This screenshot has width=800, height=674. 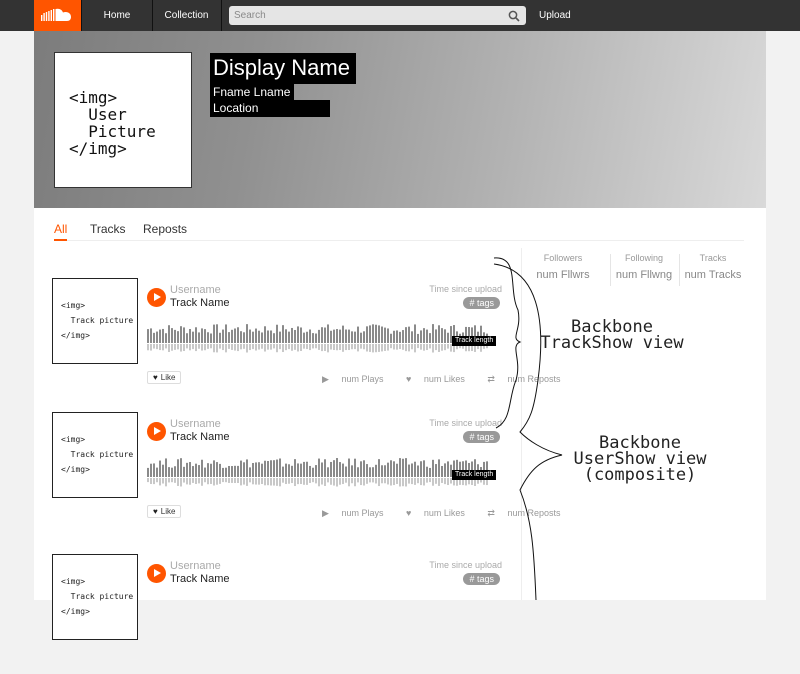 I want to click on nav-home: Home, so click(x=117, y=15).